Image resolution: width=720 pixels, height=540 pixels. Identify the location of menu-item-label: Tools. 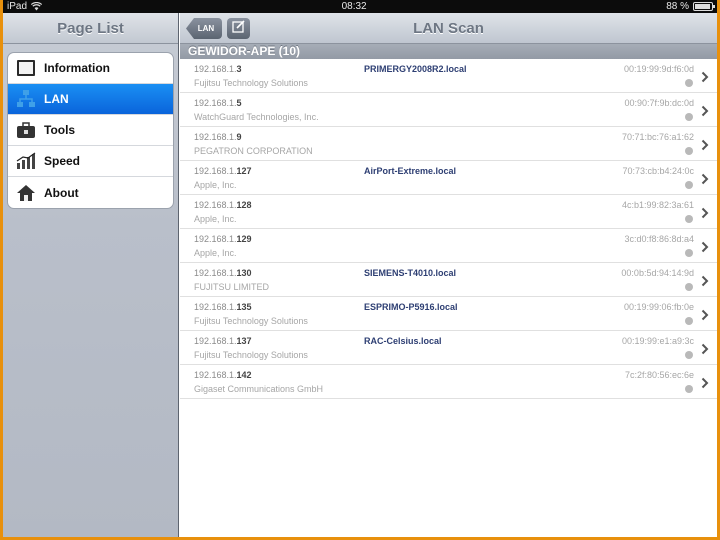
(60, 130).